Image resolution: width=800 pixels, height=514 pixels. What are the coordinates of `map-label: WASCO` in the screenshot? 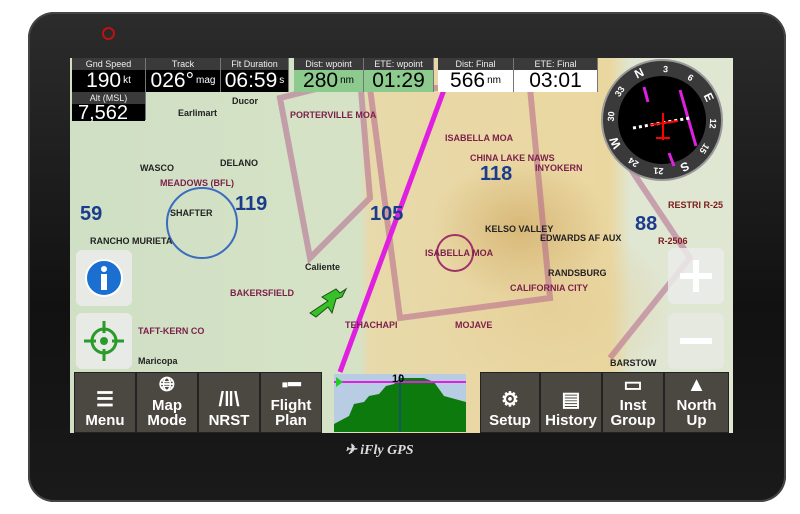 It's located at (157, 168).